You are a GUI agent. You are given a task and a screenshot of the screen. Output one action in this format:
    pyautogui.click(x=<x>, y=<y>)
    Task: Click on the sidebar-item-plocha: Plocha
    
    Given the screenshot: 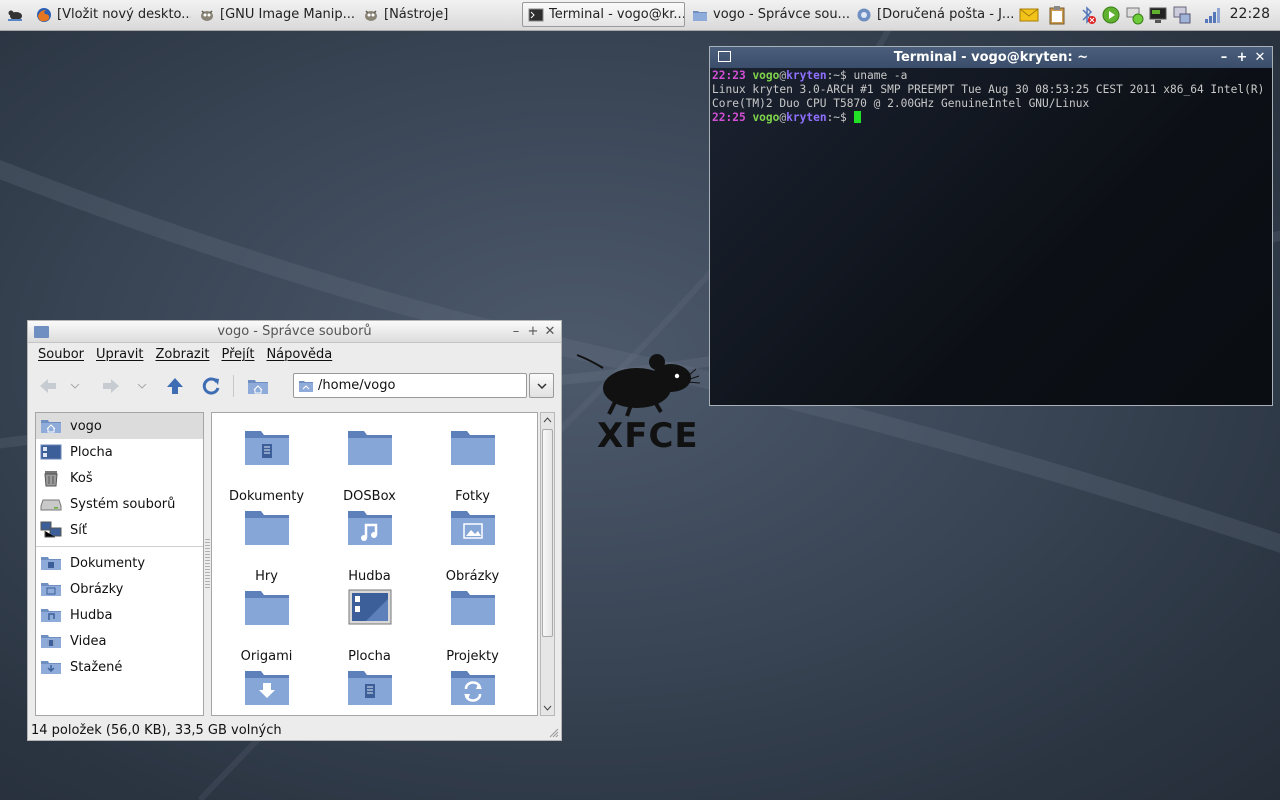 What is the action you would take?
    pyautogui.click(x=119, y=452)
    